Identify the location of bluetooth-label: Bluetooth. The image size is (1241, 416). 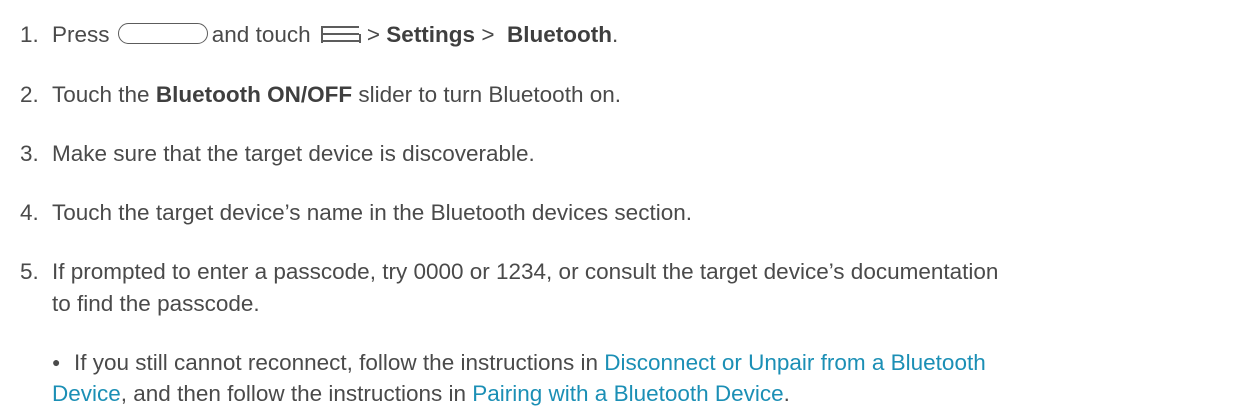
(559, 34).